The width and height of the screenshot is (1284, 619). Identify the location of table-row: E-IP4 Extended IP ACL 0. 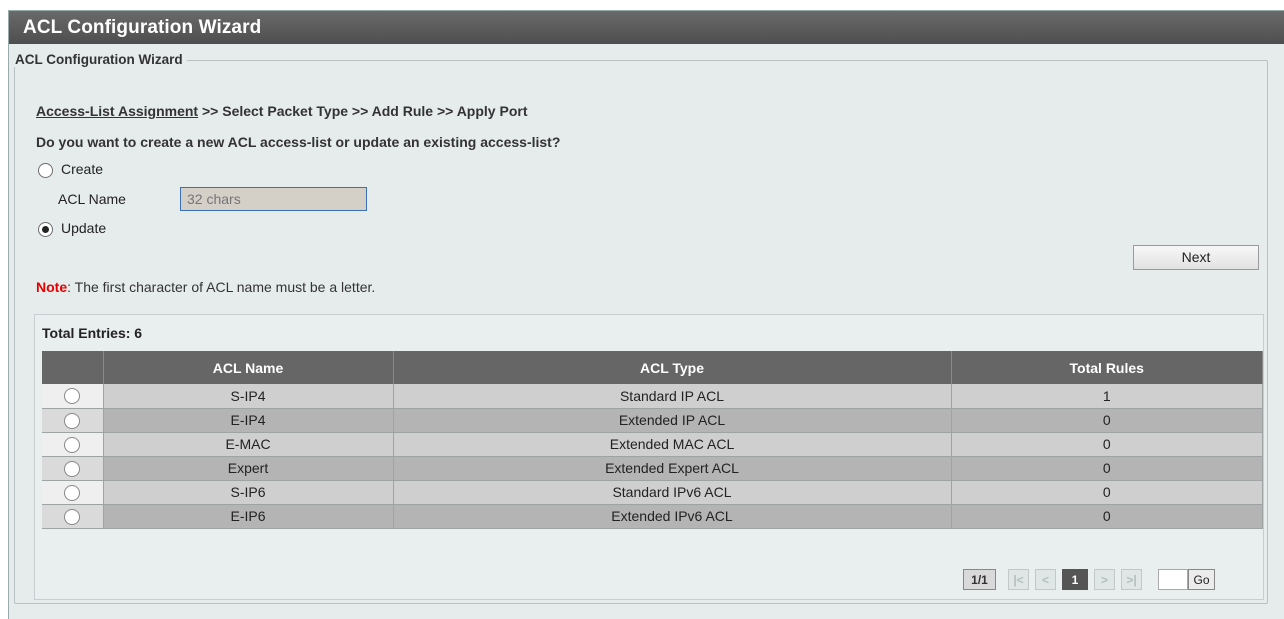
(652, 420).